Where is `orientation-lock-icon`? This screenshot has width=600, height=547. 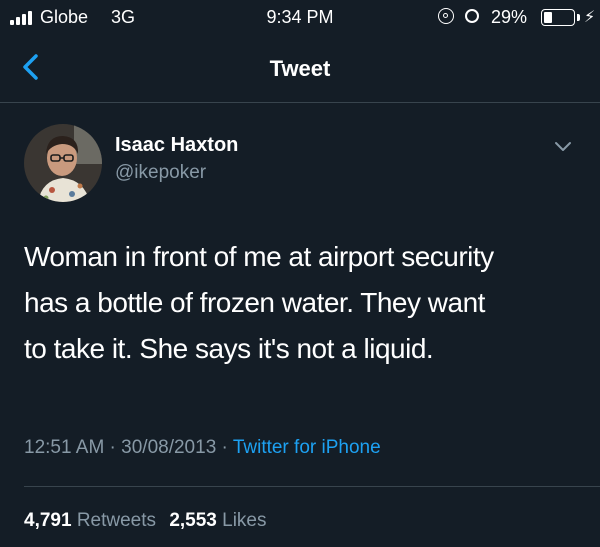
orientation-lock-icon is located at coordinates (446, 16).